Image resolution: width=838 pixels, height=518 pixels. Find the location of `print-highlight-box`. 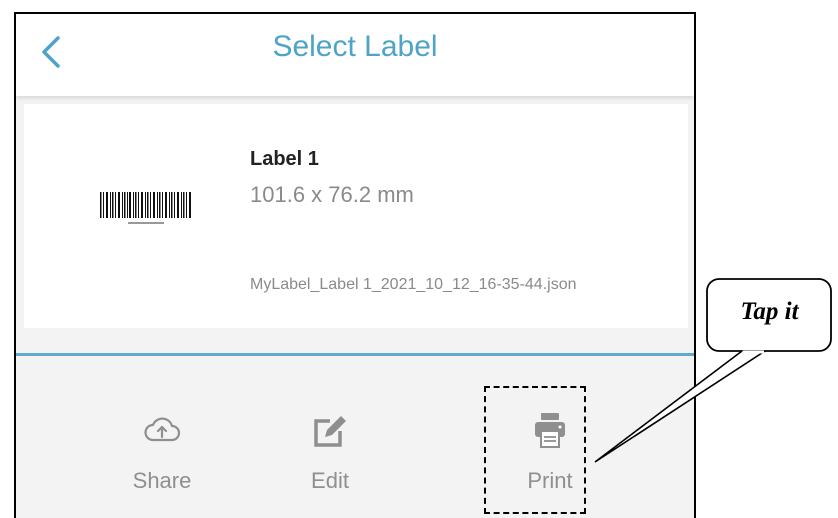

print-highlight-box is located at coordinates (535, 450).